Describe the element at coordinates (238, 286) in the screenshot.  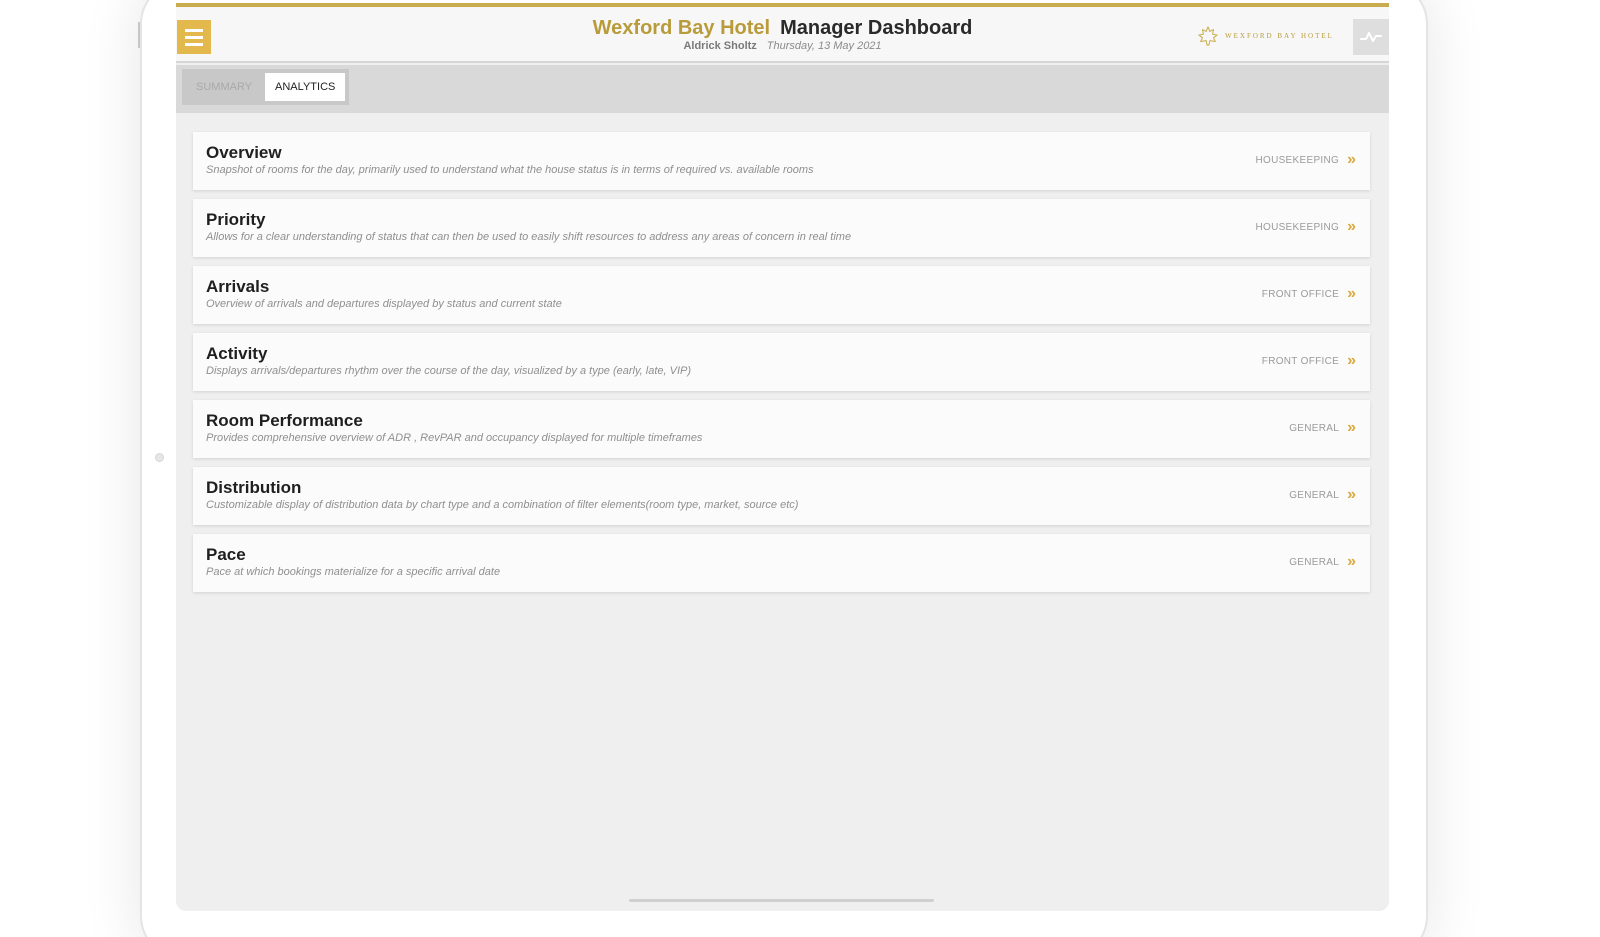
I see `item-title: Arrivals` at that location.